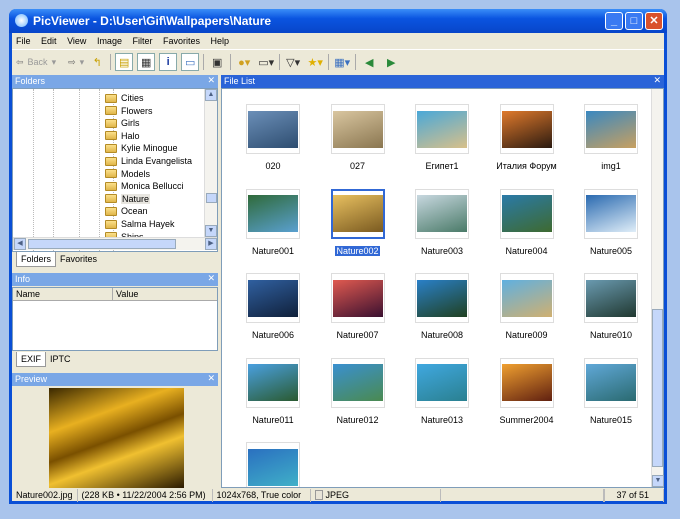 This screenshot has height=519, width=680. I want to click on folder-item: Linda Evangelista, so click(148, 161).